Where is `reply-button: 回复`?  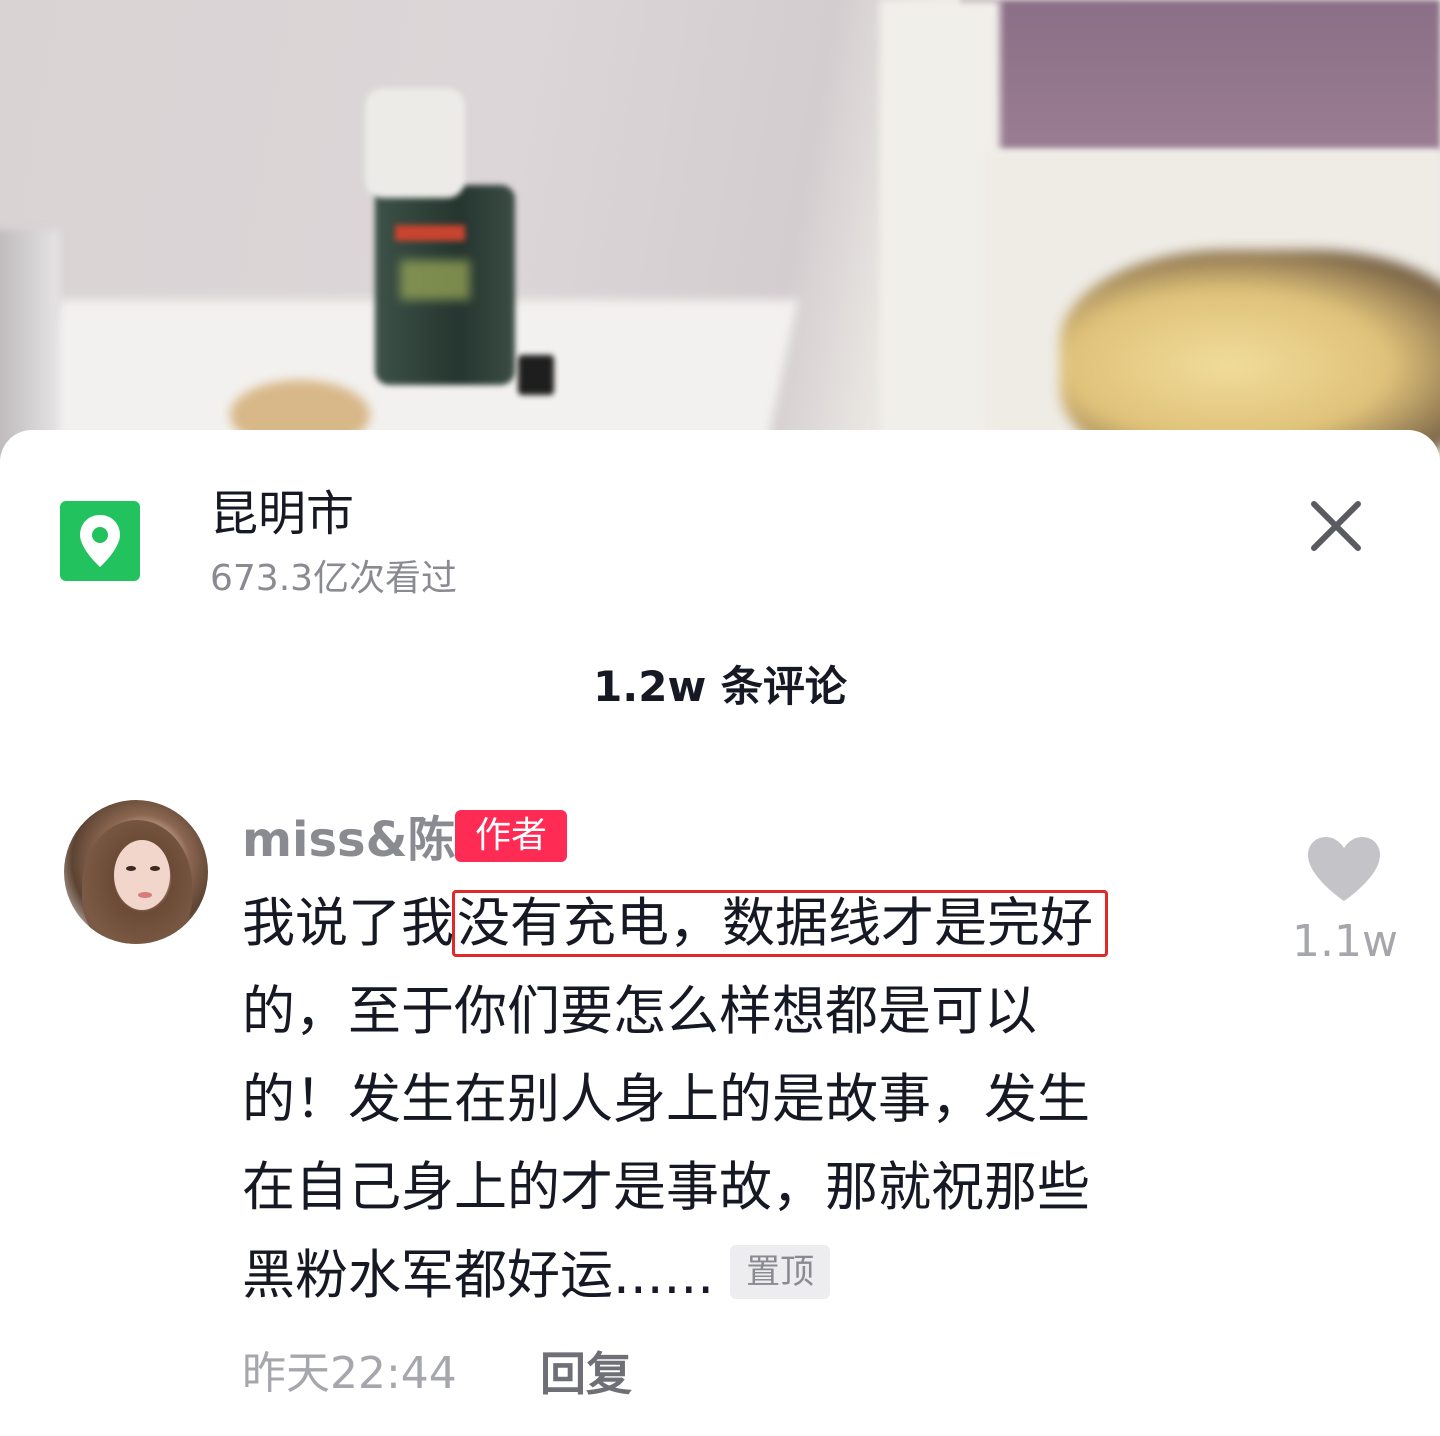
reply-button: 回复 is located at coordinates (586, 1374).